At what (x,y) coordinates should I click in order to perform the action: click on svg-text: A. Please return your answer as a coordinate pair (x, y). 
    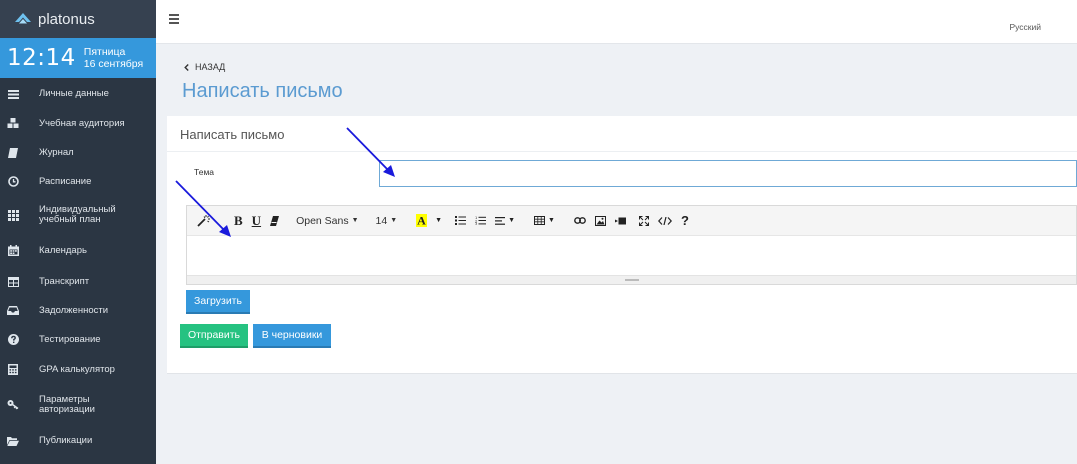
    Looking at the image, I should click on (421, 220).